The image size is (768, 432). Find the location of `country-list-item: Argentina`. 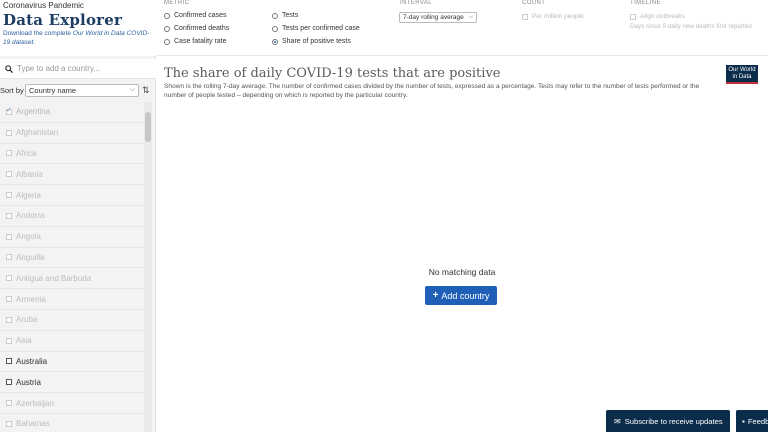

country-list-item: Argentina is located at coordinates (72, 112).